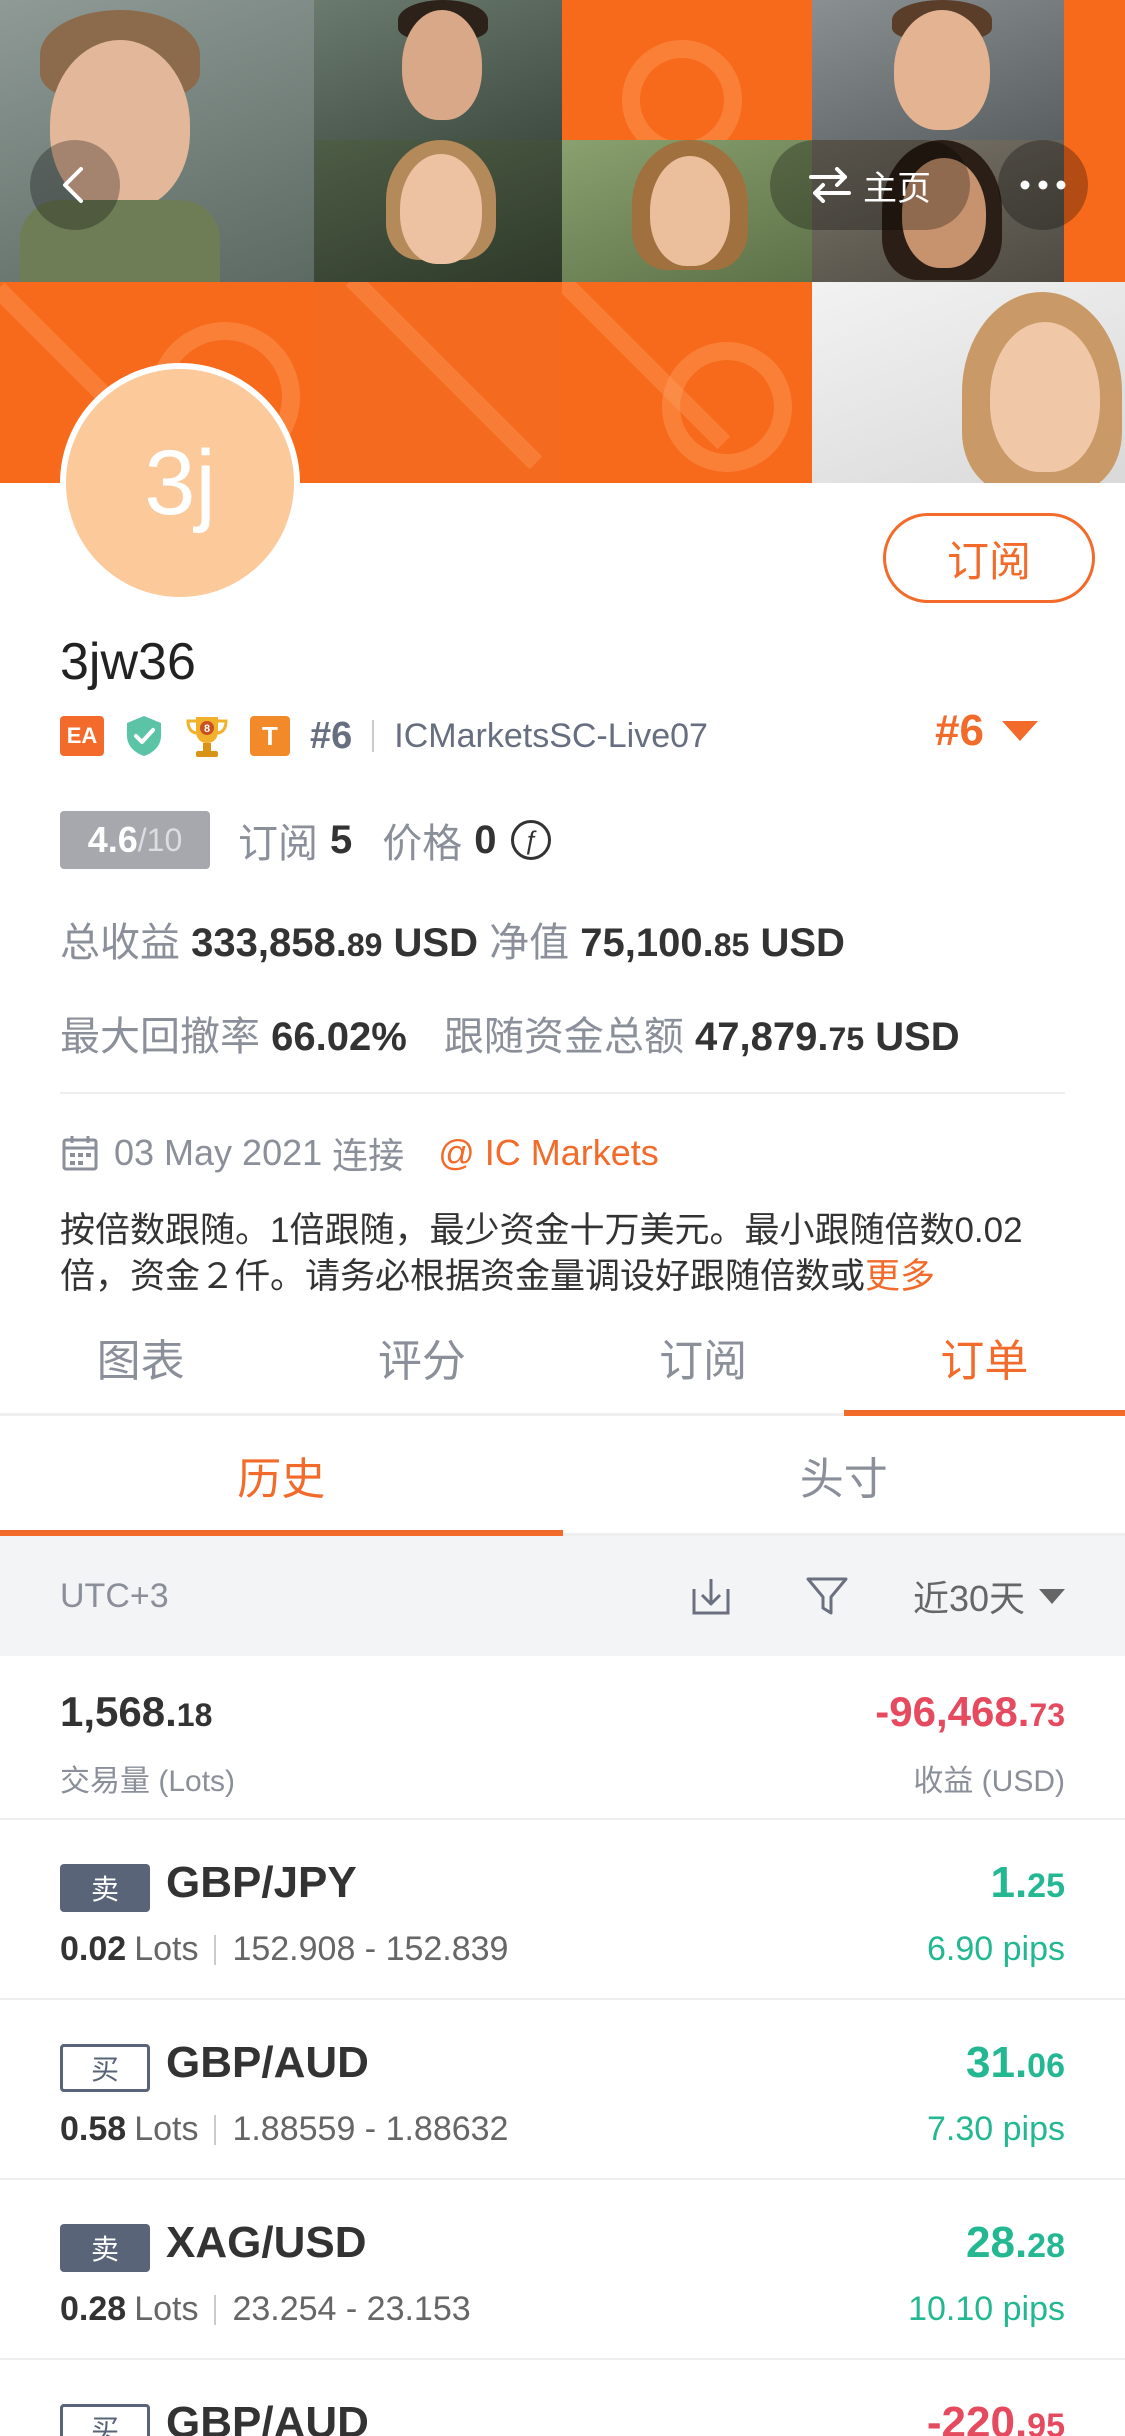 The height and width of the screenshot is (2436, 1125). I want to click on history-summary: 1,568.18 交易量 (Lots) -96,468.73 收益 (USD), so click(562, 1738).